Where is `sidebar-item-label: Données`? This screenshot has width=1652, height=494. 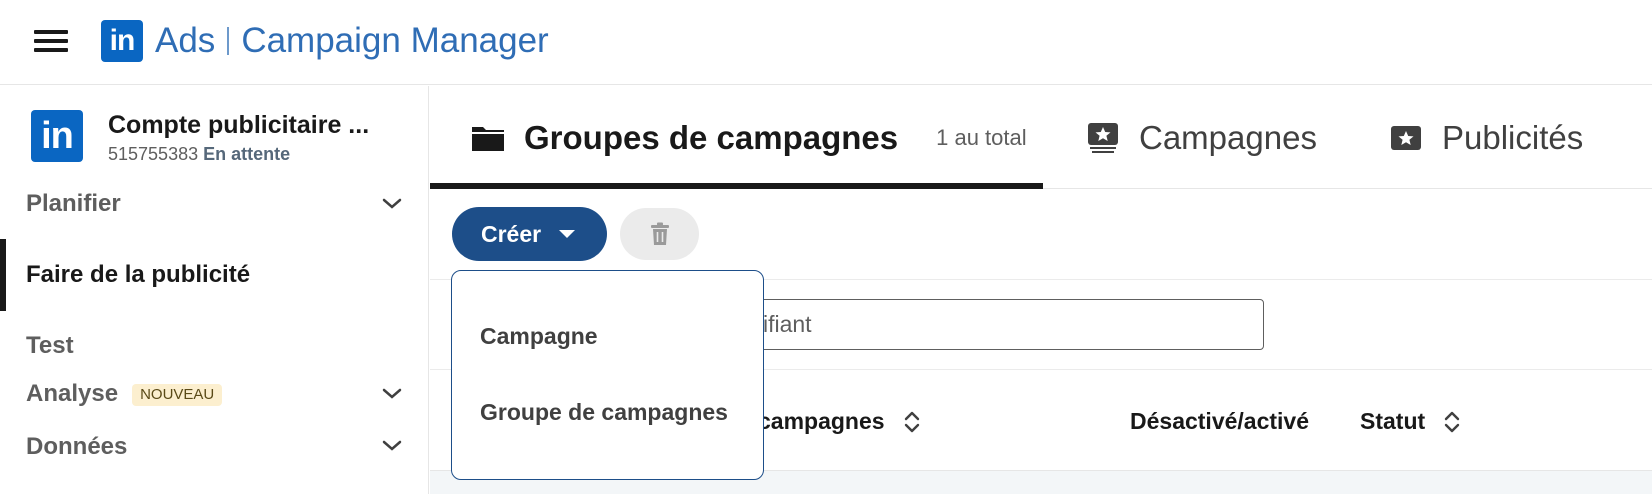
sidebar-item-label: Données is located at coordinates (77, 446).